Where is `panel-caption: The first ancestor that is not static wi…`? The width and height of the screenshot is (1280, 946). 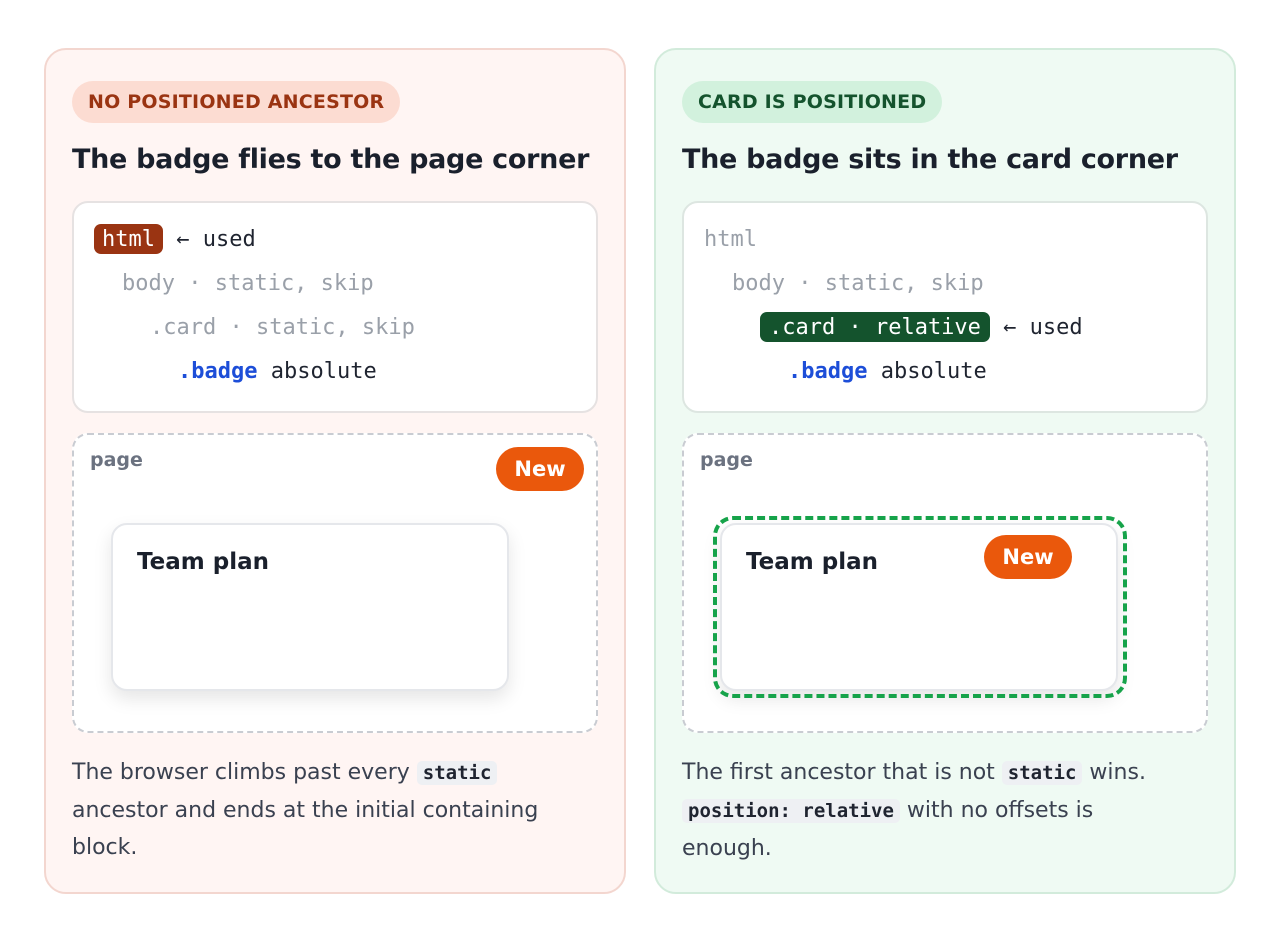
panel-caption: The first ancestor that is not static wi… is located at coordinates (932, 810).